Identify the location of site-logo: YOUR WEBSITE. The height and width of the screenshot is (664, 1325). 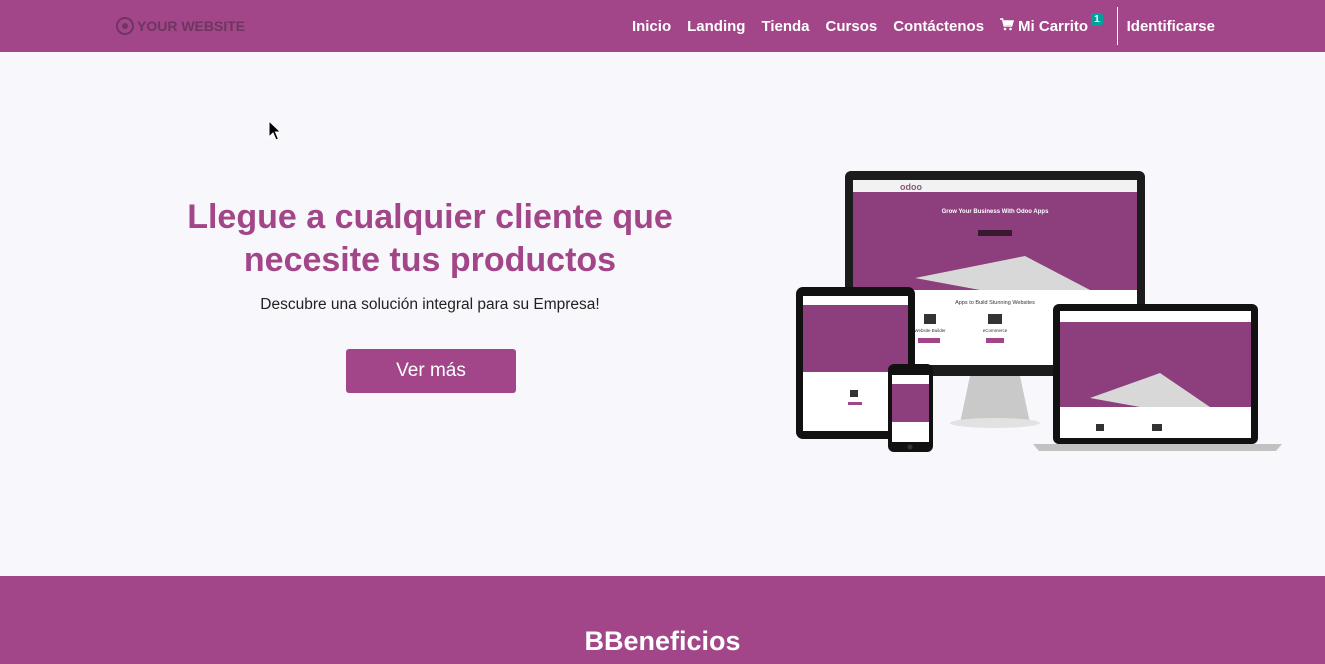
(180, 26).